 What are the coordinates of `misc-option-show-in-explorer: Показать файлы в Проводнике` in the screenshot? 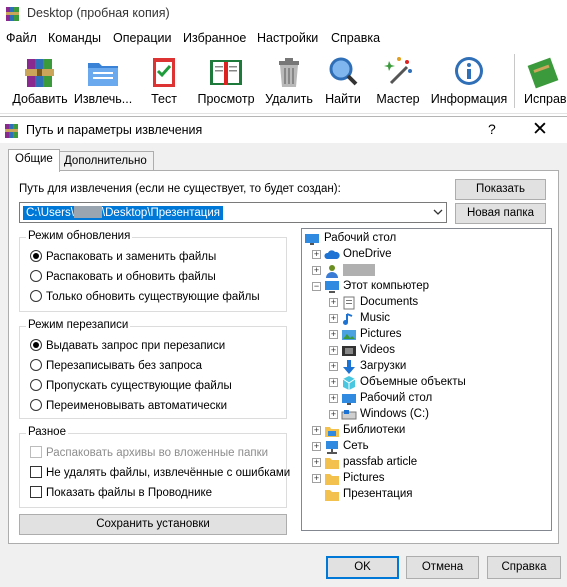 It's located at (121, 492).